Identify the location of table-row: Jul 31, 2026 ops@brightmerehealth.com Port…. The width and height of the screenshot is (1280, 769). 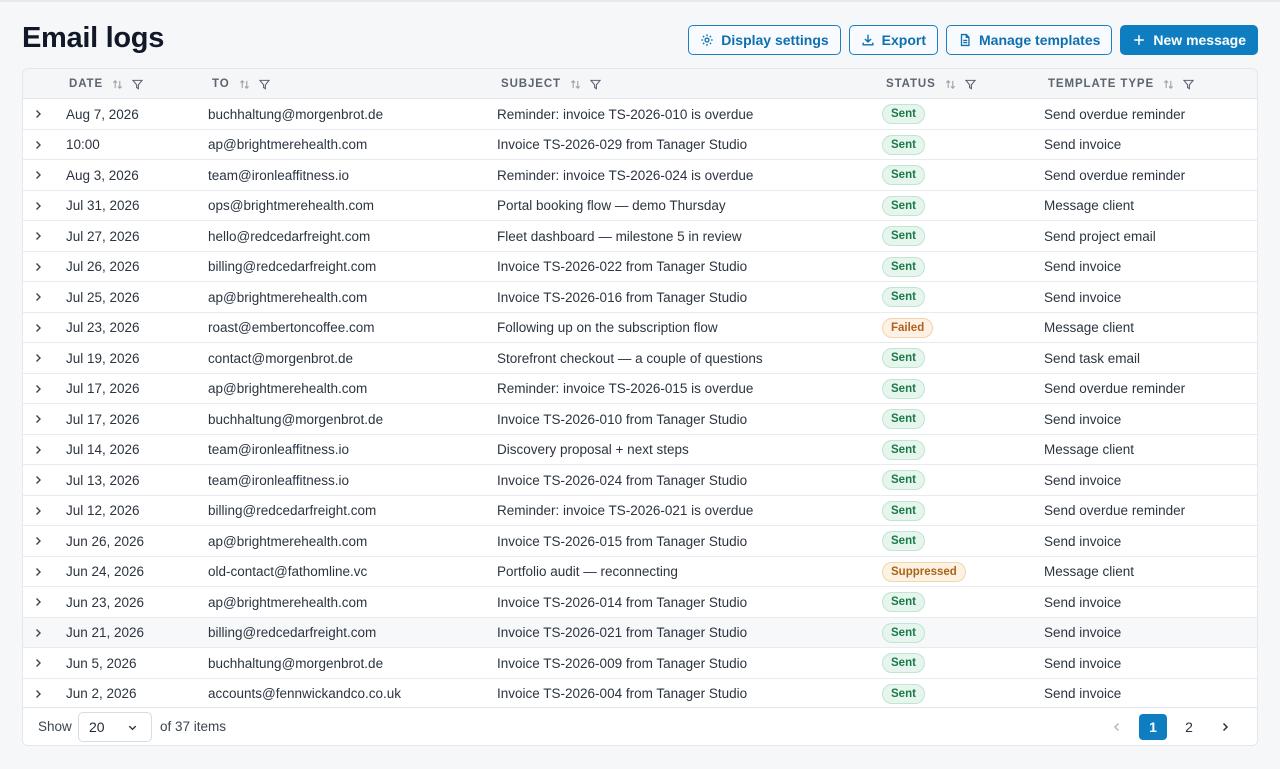
(640, 206).